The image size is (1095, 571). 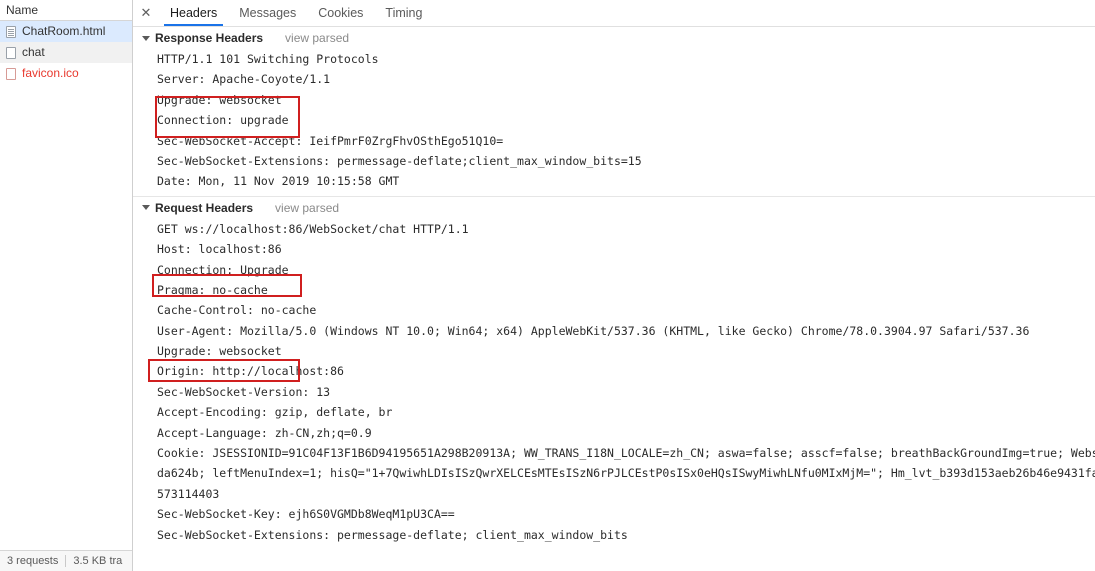 What do you see at coordinates (219, 249) in the screenshot?
I see `header-line: Host: localhost:86` at bounding box center [219, 249].